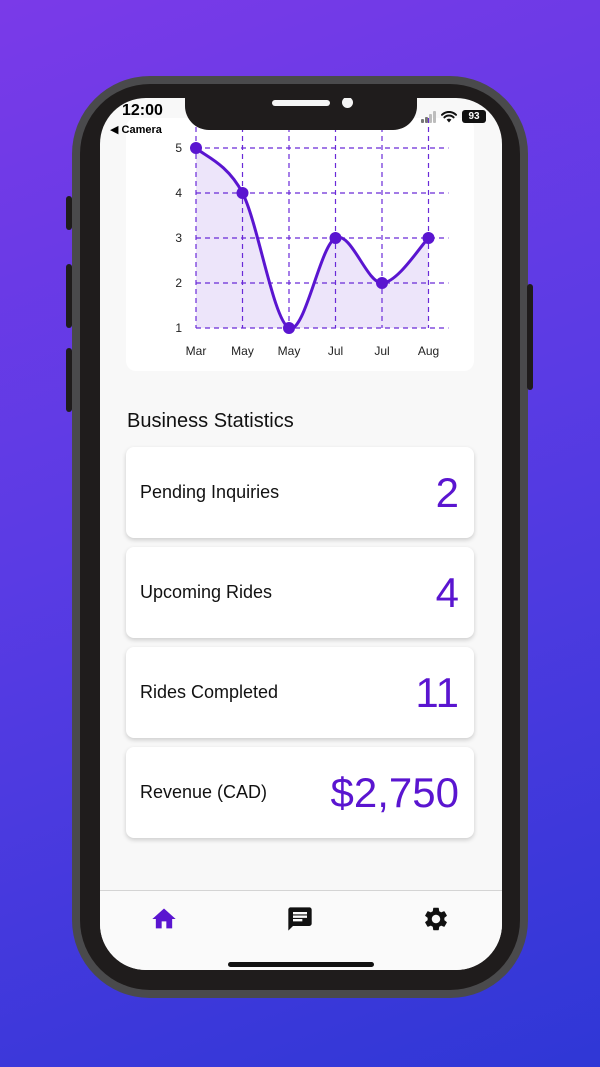 The width and height of the screenshot is (600, 1067). What do you see at coordinates (428, 116) in the screenshot?
I see `cellular-signal-icon` at bounding box center [428, 116].